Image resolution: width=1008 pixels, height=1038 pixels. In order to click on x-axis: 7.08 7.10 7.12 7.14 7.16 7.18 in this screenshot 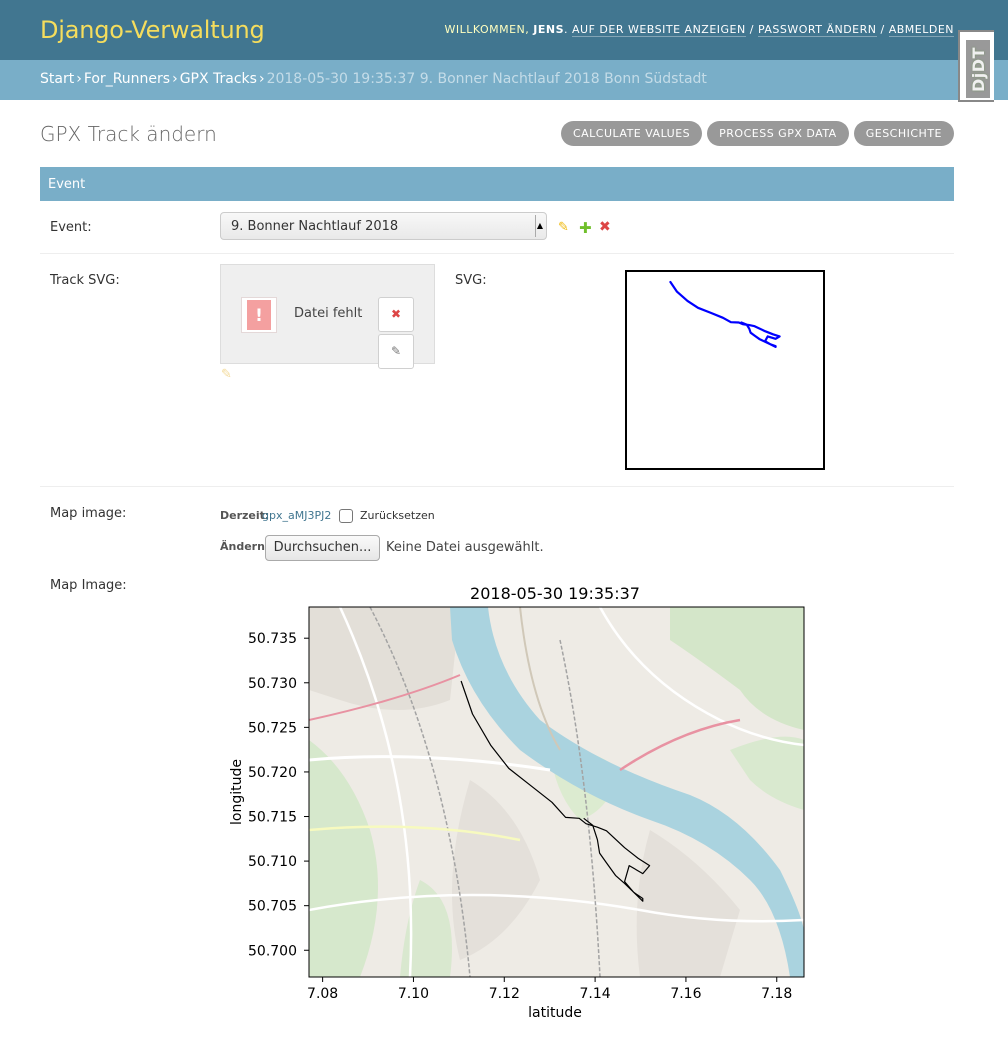, I will do `click(549, 989)`.